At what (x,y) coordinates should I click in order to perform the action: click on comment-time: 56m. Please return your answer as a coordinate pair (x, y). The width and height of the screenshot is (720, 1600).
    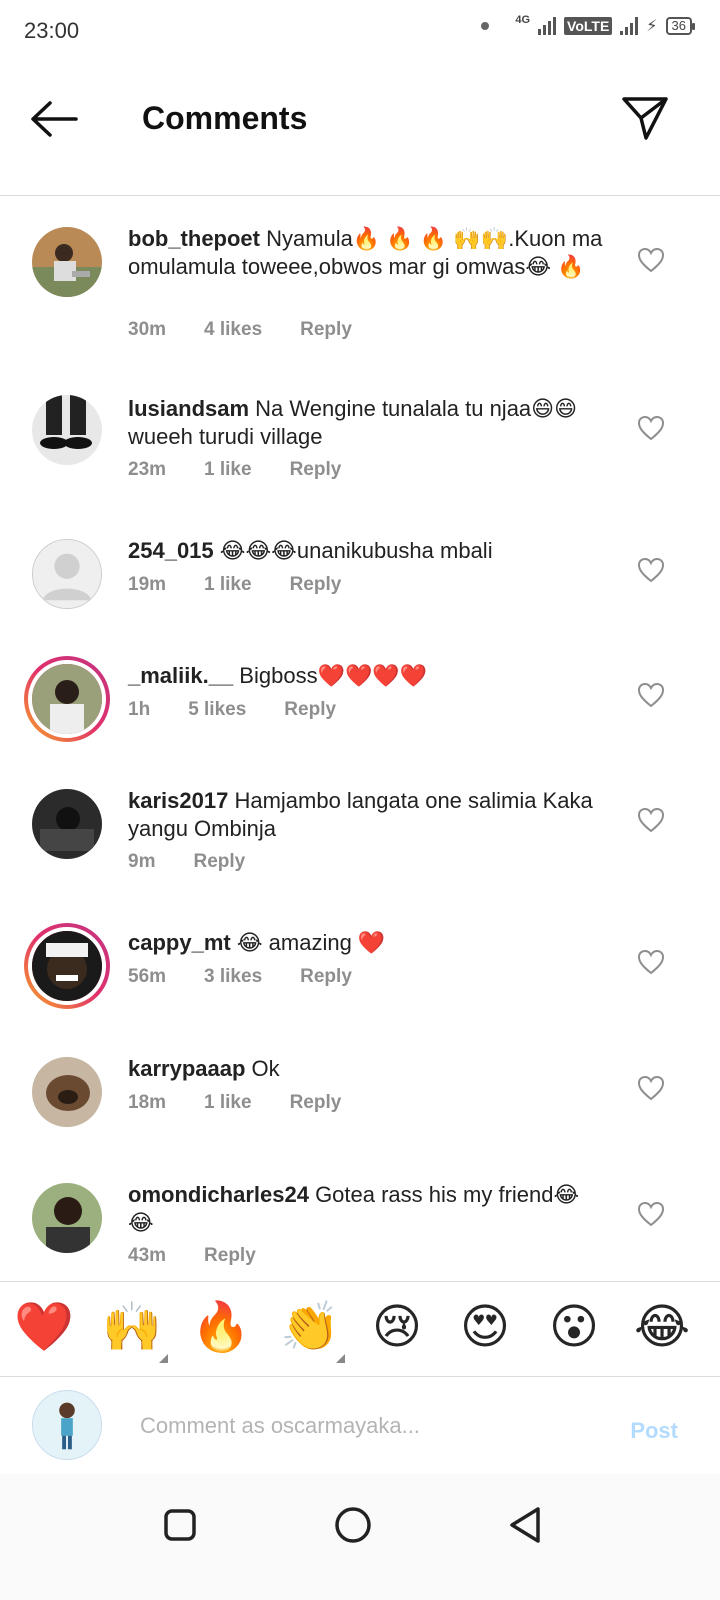
    Looking at the image, I should click on (147, 976).